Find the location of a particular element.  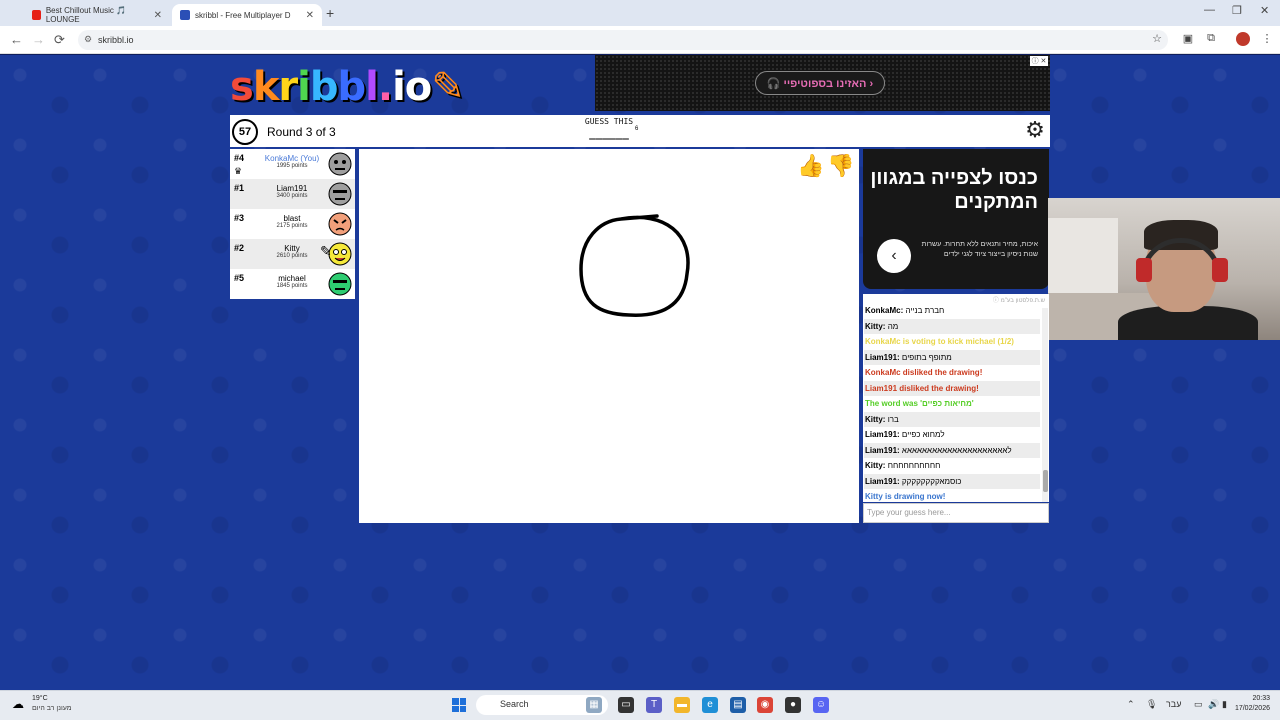

chat-scroll-thumb is located at coordinates (1045, 481).